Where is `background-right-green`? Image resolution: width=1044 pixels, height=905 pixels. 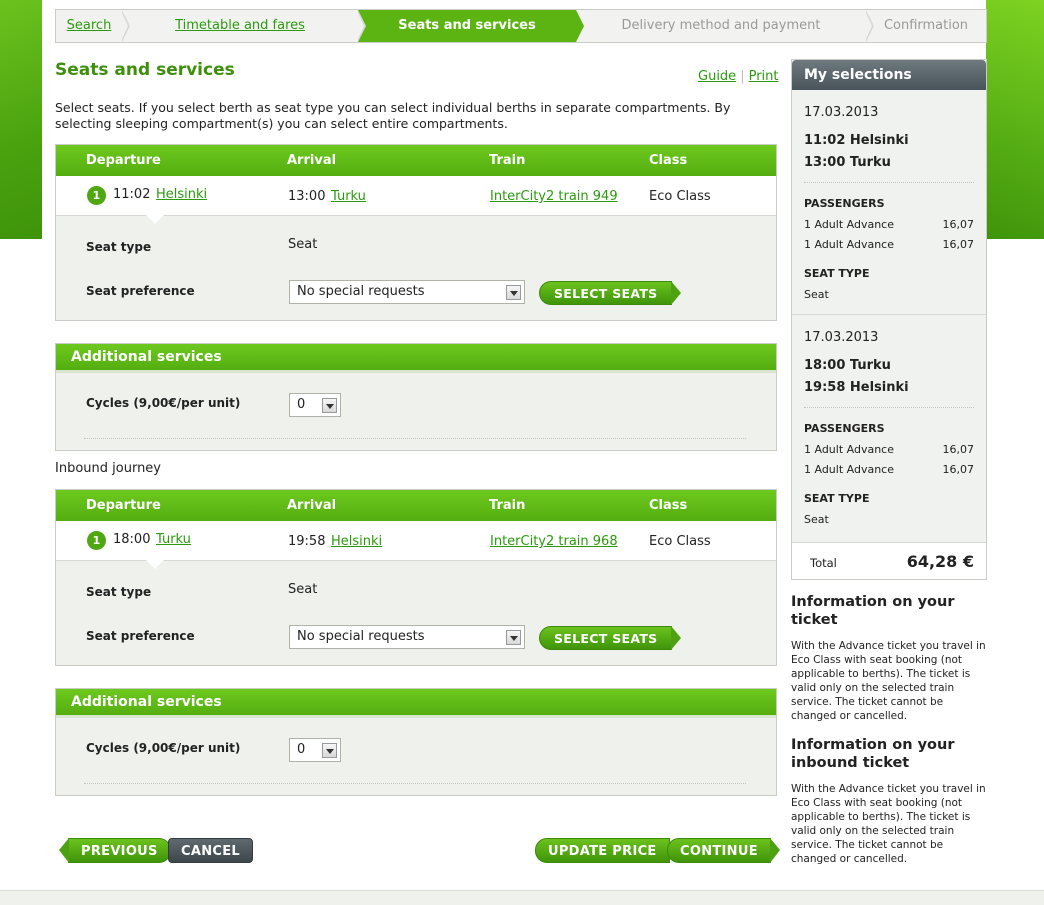
background-right-green is located at coordinates (1015, 119).